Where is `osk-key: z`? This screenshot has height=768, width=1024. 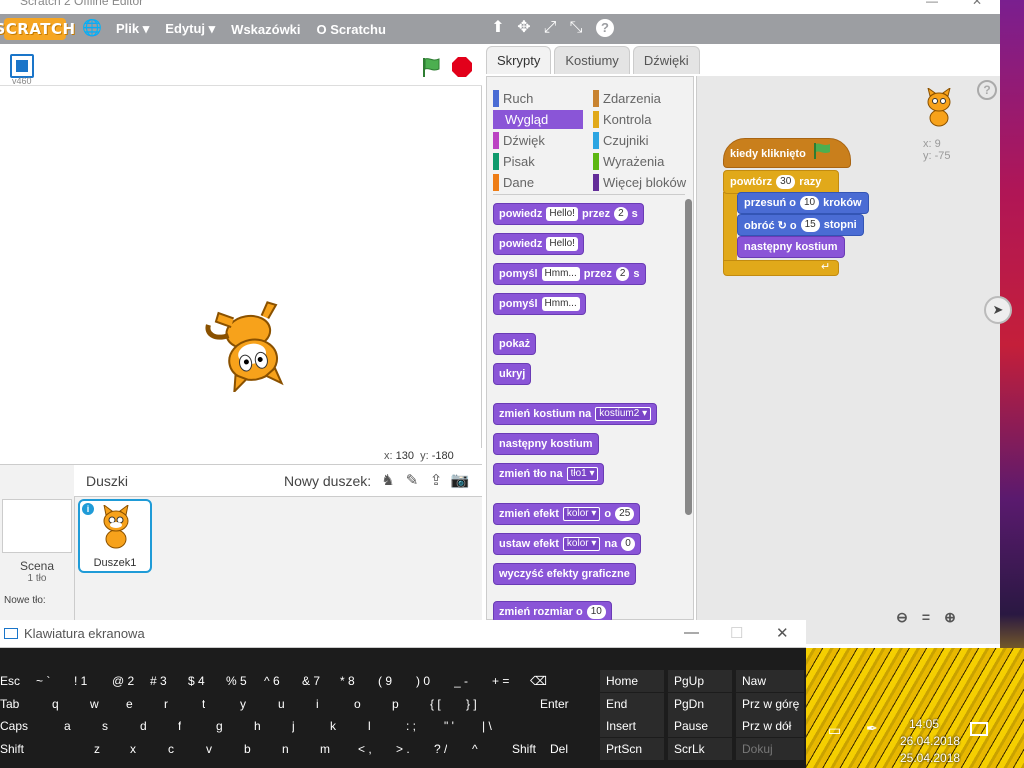
osk-key: z is located at coordinates (97, 749).